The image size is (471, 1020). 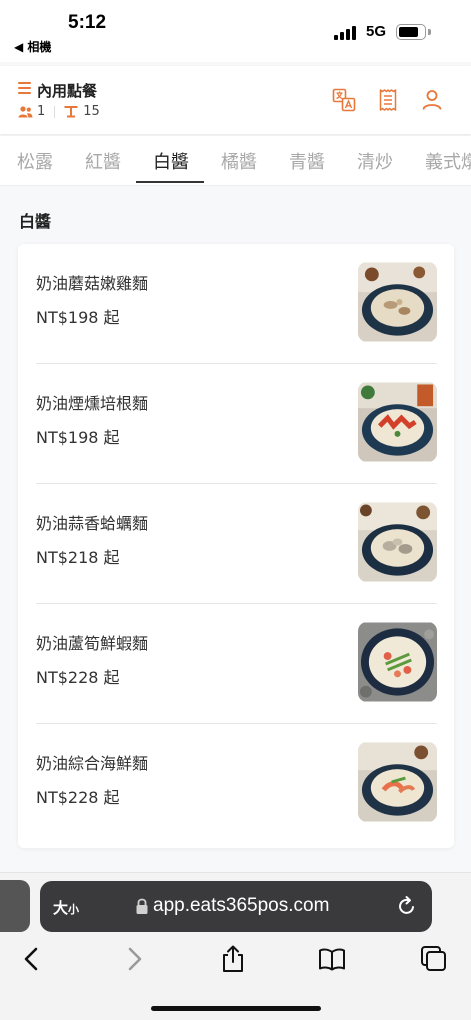 What do you see at coordinates (92, 643) in the screenshot?
I see `item-name: 奶油蘆筍鮮蝦麵` at bounding box center [92, 643].